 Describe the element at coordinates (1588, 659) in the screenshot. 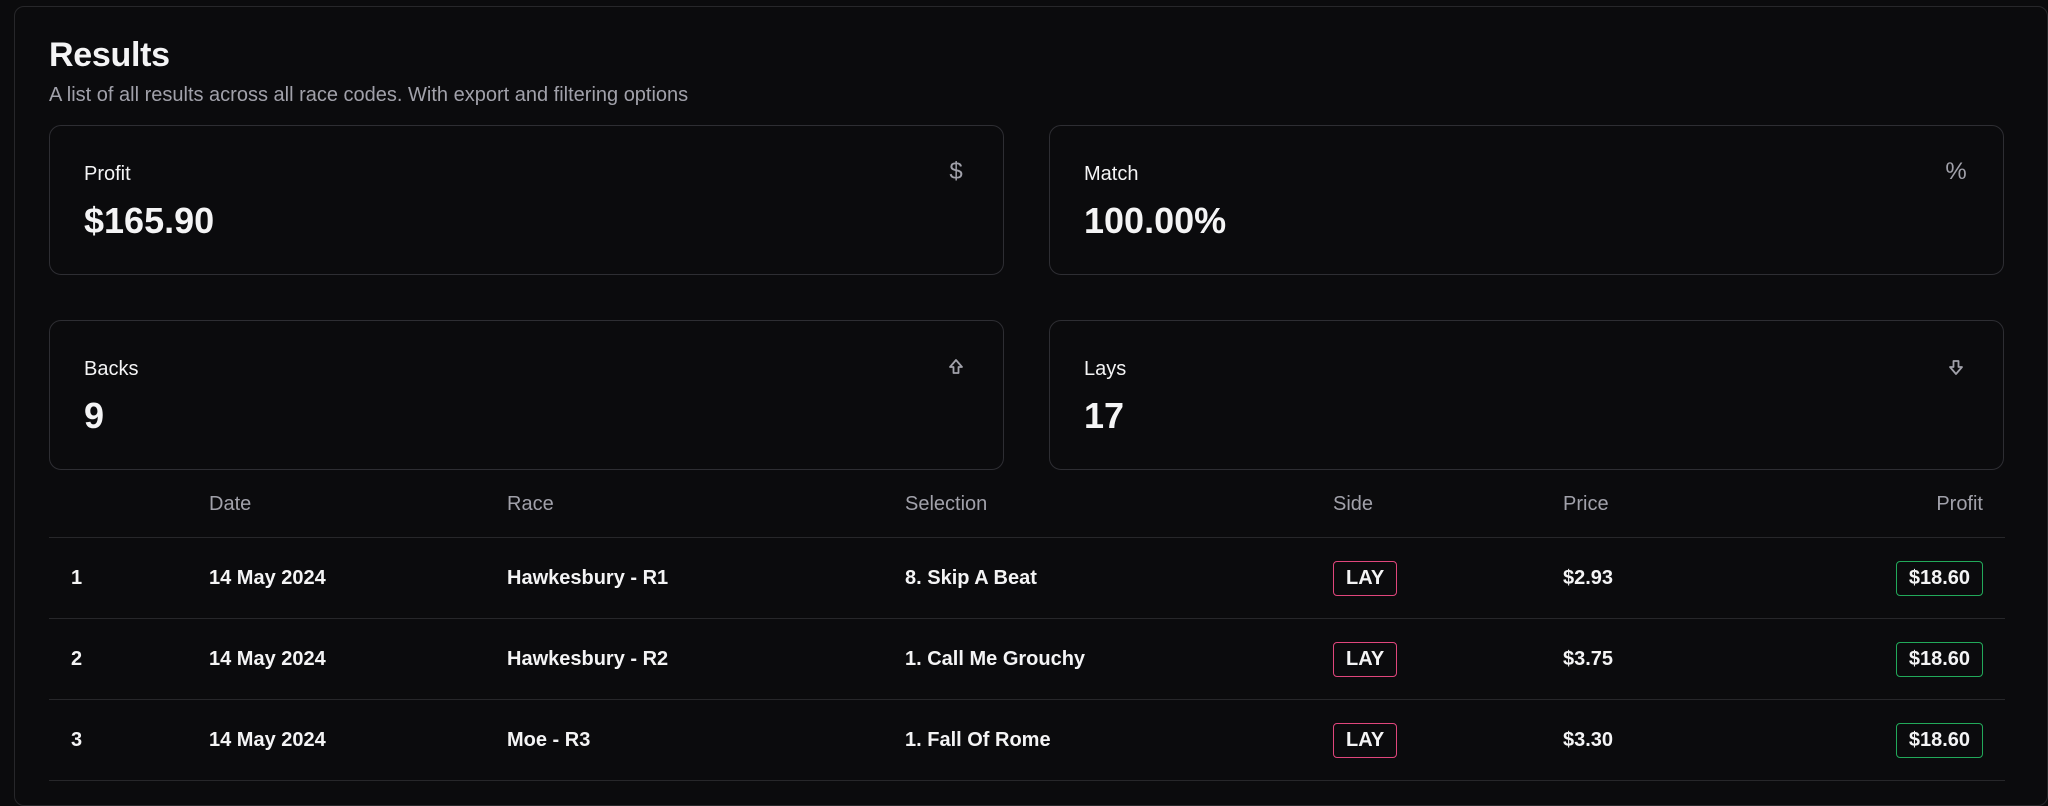

I see `cell-price: $3.75` at that location.